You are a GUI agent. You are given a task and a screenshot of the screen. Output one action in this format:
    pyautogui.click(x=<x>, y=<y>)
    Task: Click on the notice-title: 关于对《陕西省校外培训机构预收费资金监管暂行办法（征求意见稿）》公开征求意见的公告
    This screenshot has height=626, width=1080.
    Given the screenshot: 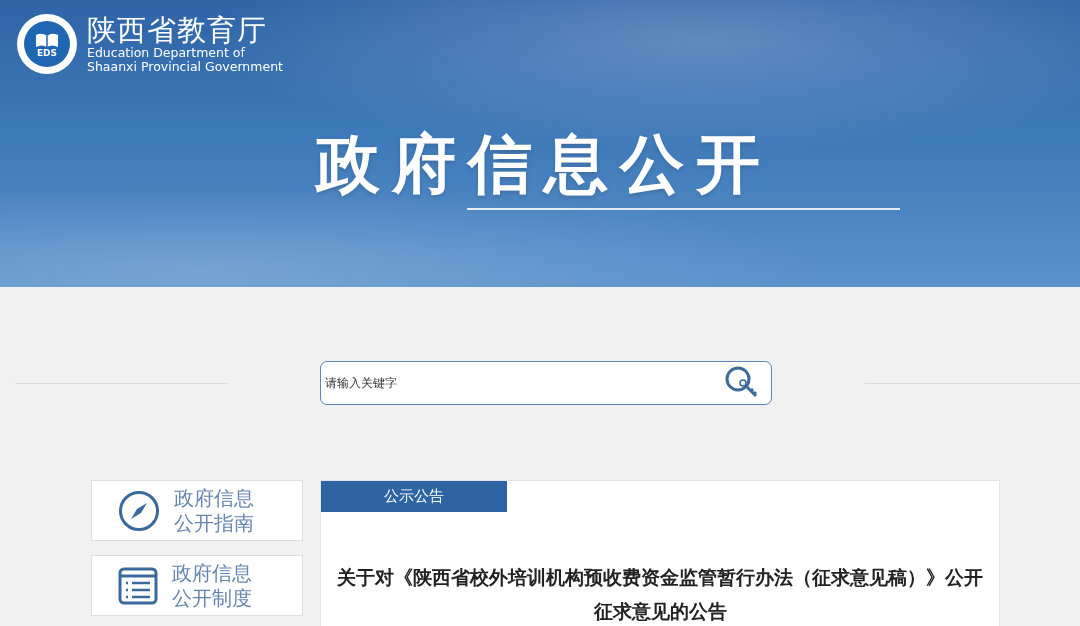 What is the action you would take?
    pyautogui.click(x=660, y=593)
    